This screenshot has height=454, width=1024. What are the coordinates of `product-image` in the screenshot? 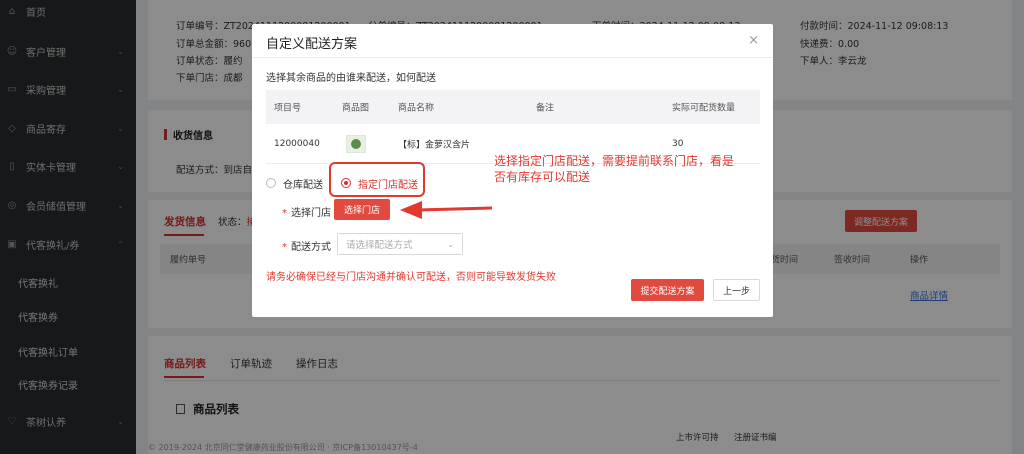 It's located at (356, 143).